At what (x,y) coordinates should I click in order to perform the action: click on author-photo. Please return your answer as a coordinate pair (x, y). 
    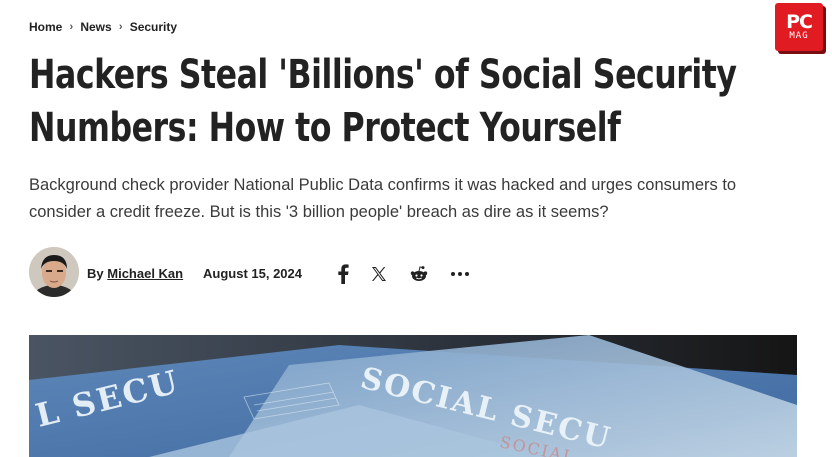
    Looking at the image, I should click on (54, 272).